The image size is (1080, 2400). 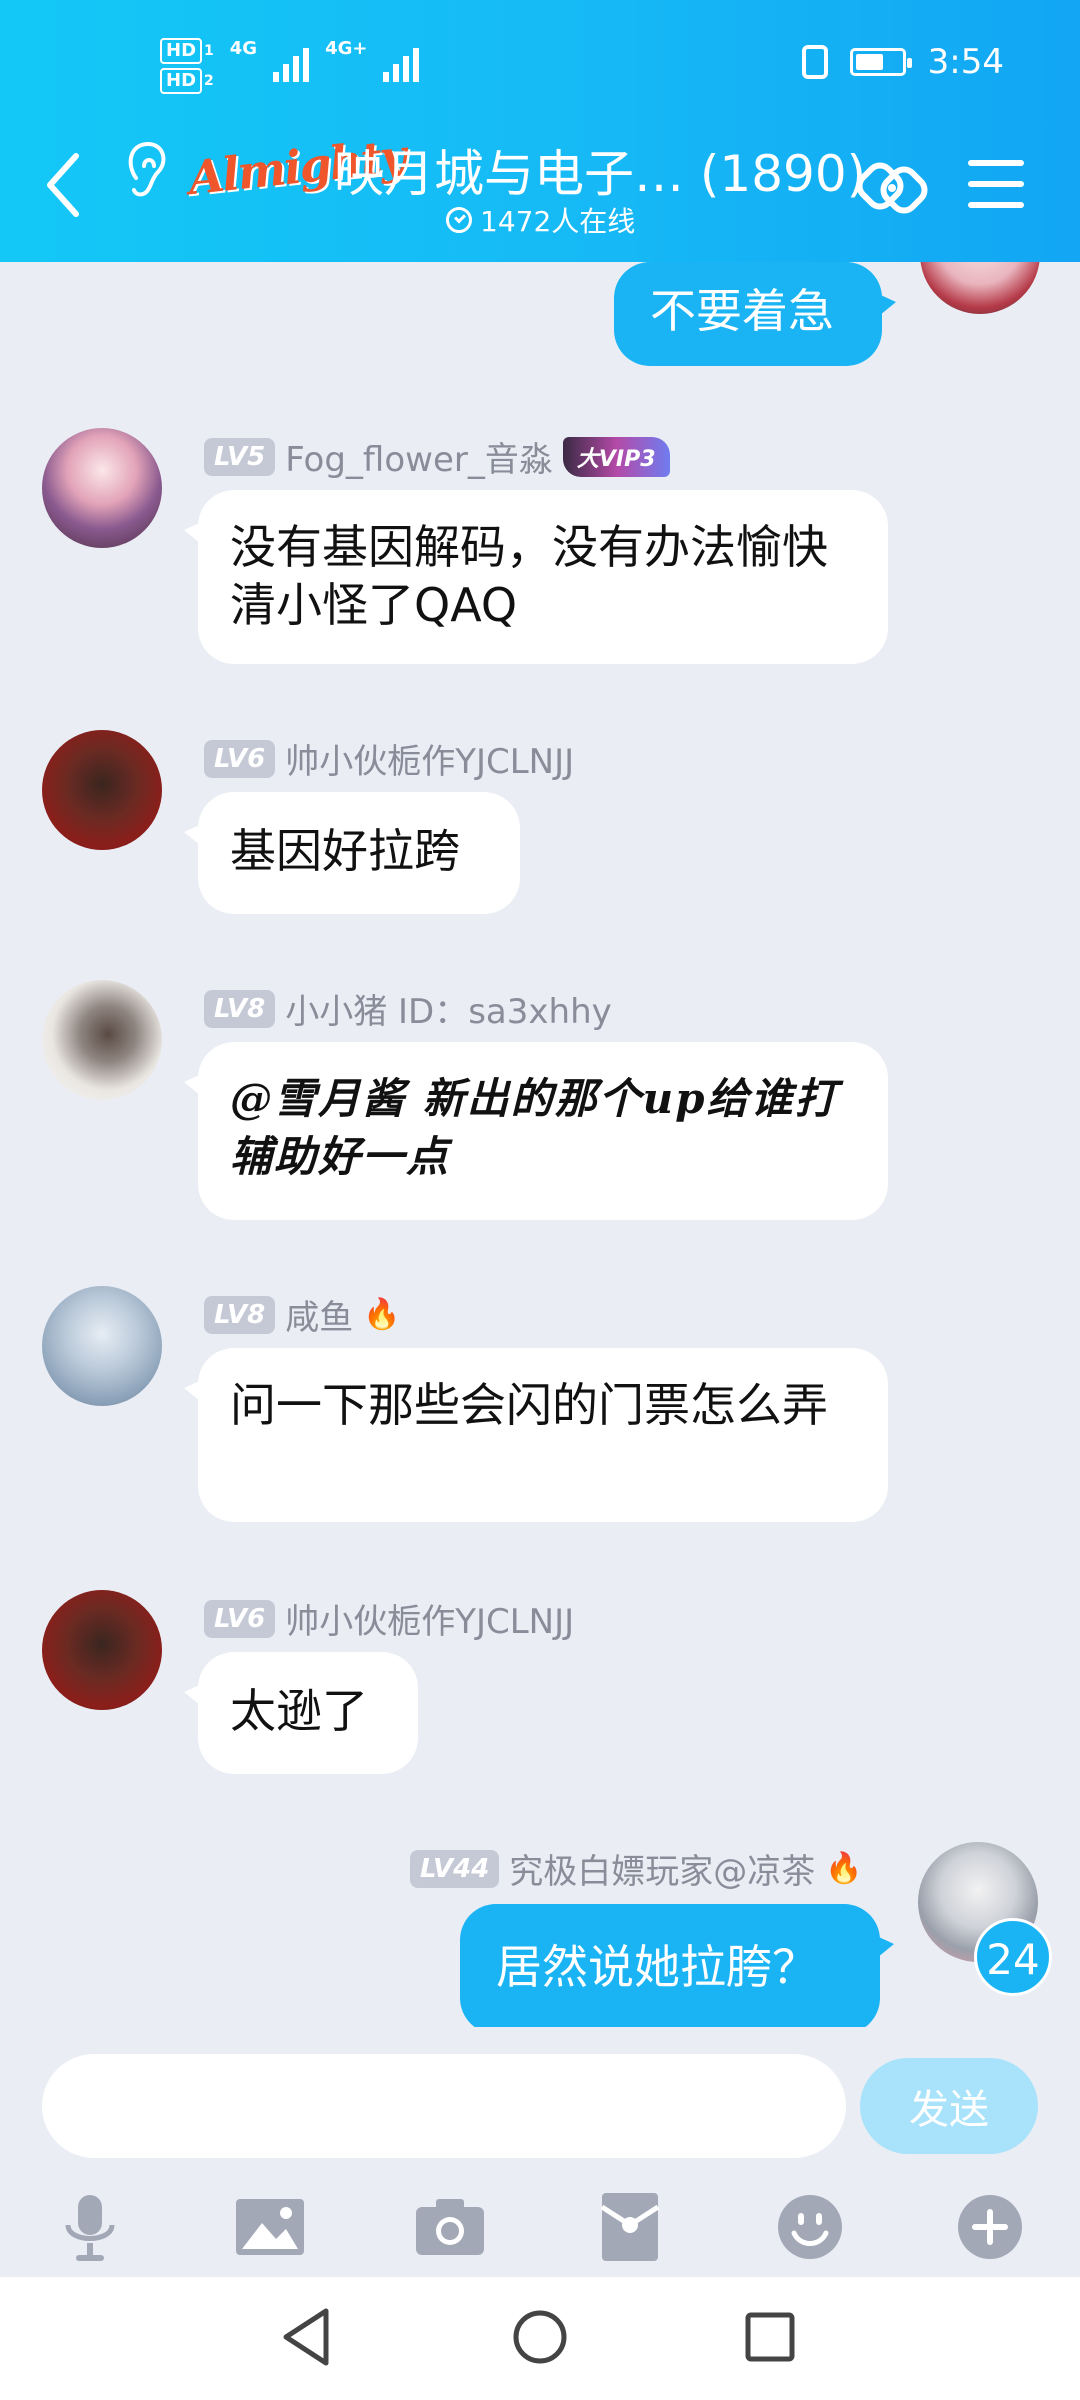 What do you see at coordinates (62, 185) in the screenshot?
I see `back-icon` at bounding box center [62, 185].